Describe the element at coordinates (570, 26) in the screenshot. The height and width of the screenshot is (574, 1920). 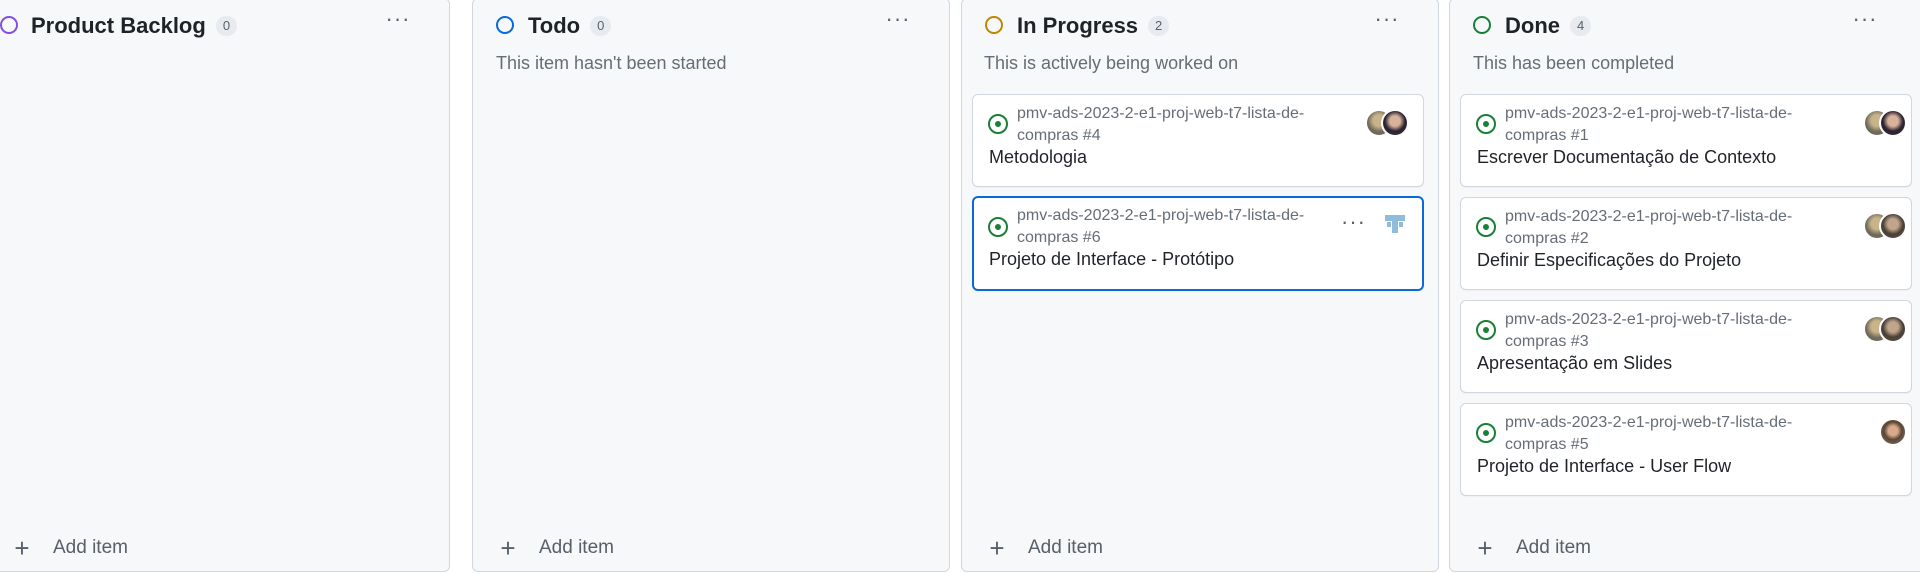
I see `column-title: Todo 0` at that location.